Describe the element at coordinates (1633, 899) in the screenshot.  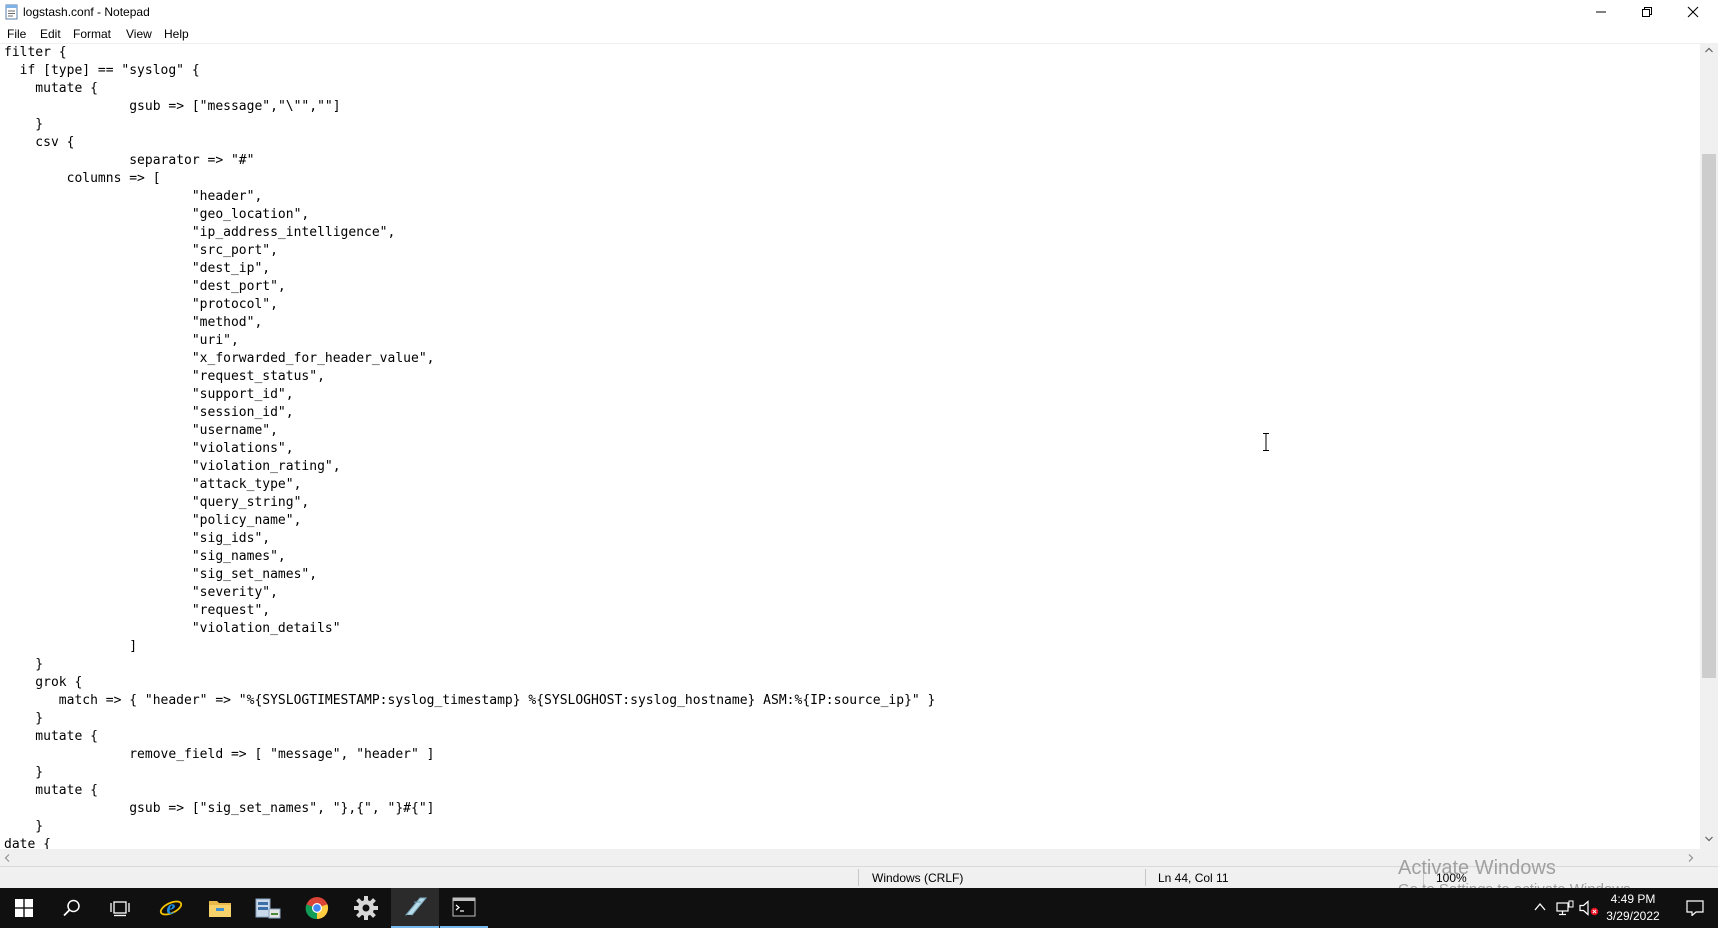
I see `clock-time: 4:49 PM` at that location.